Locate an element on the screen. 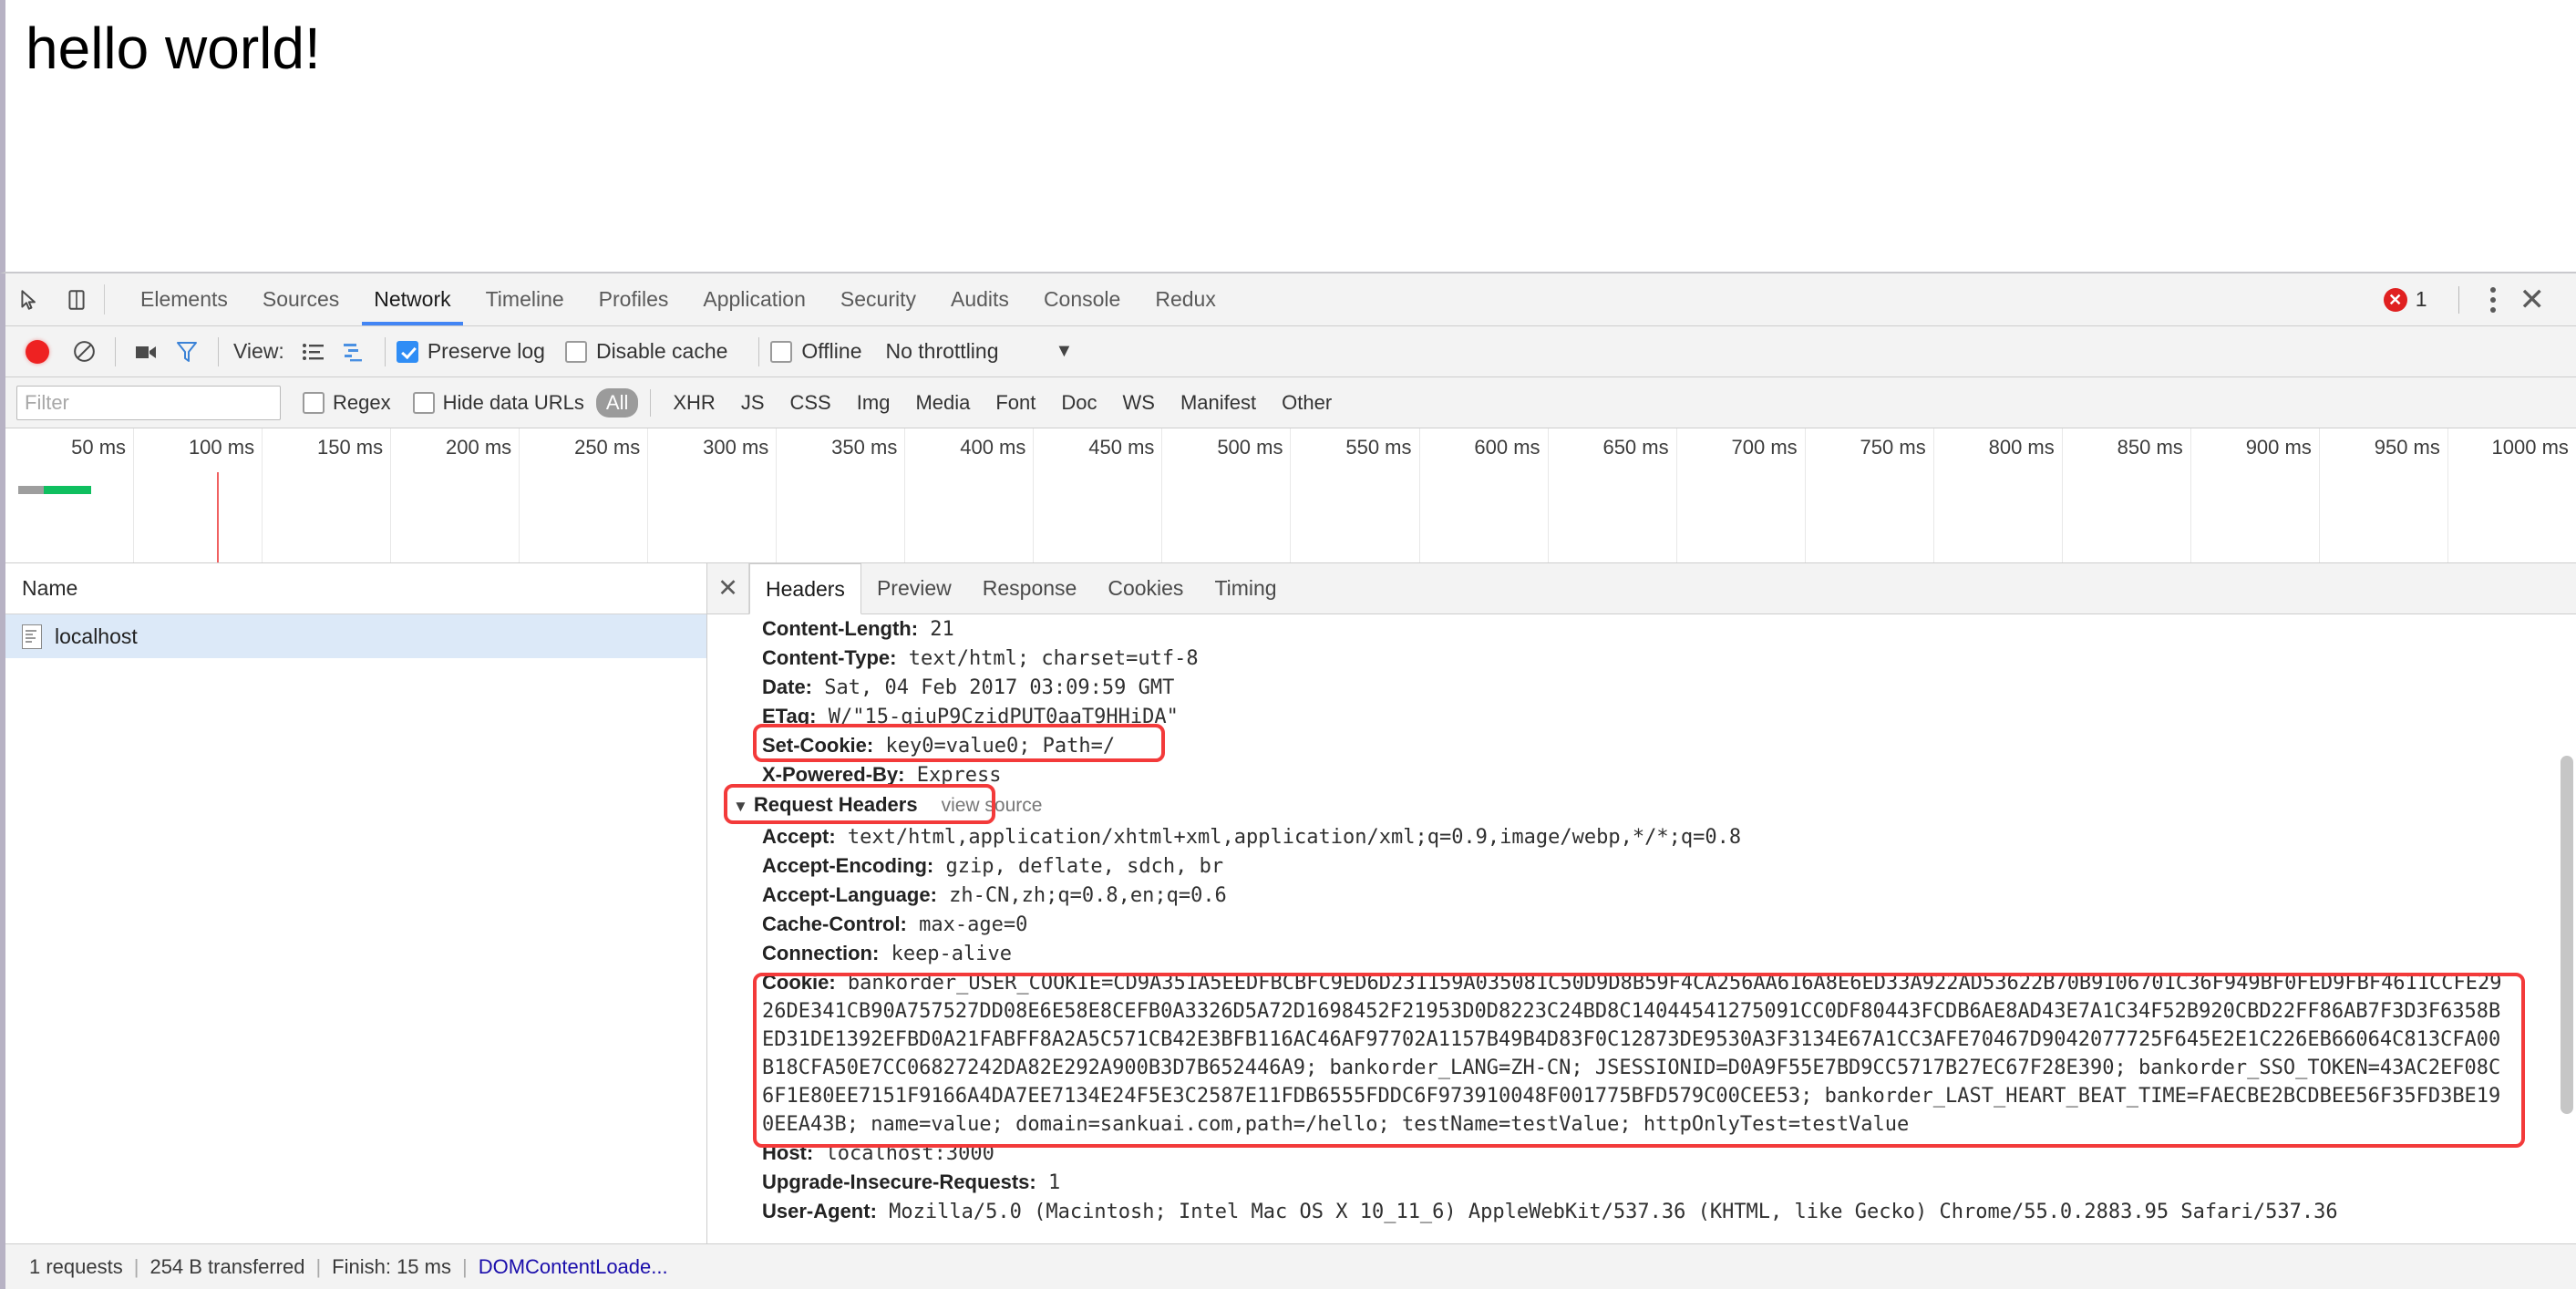 The width and height of the screenshot is (2576, 1289). tab-redux: Redux is located at coordinates (1185, 299).